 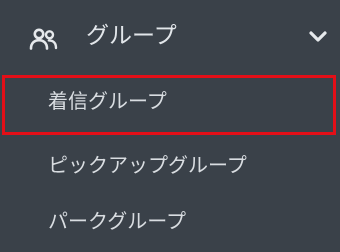 I want to click on submenu-item-label: パークグループ, so click(x=117, y=221).